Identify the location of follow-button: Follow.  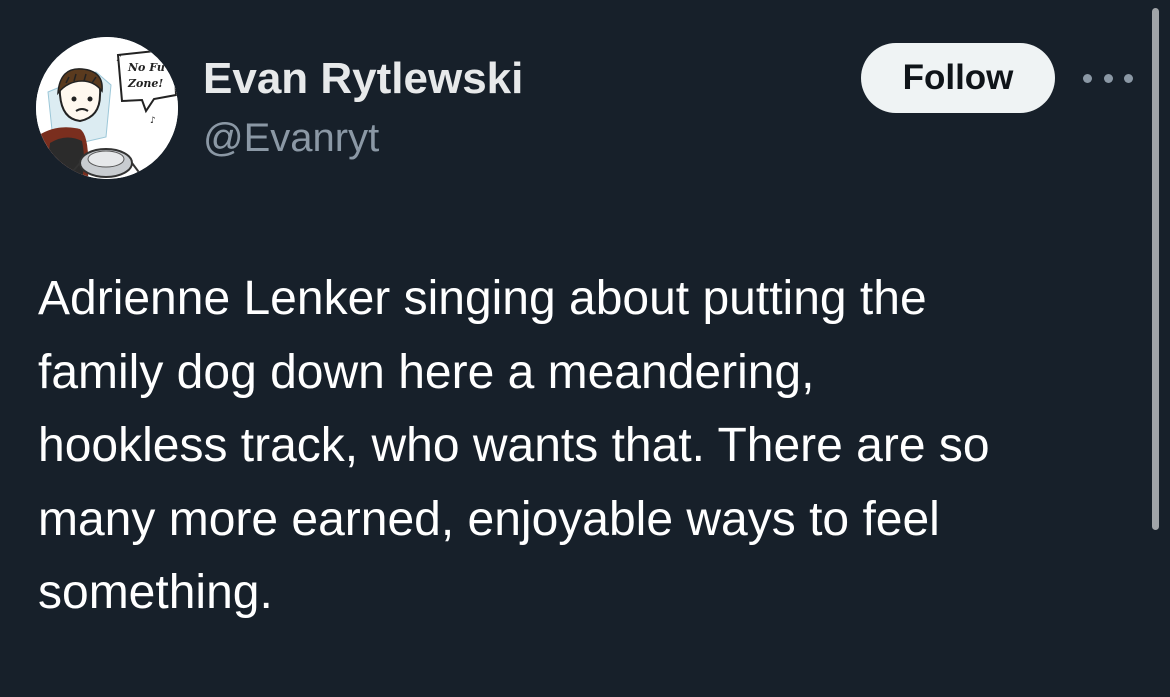
(958, 78).